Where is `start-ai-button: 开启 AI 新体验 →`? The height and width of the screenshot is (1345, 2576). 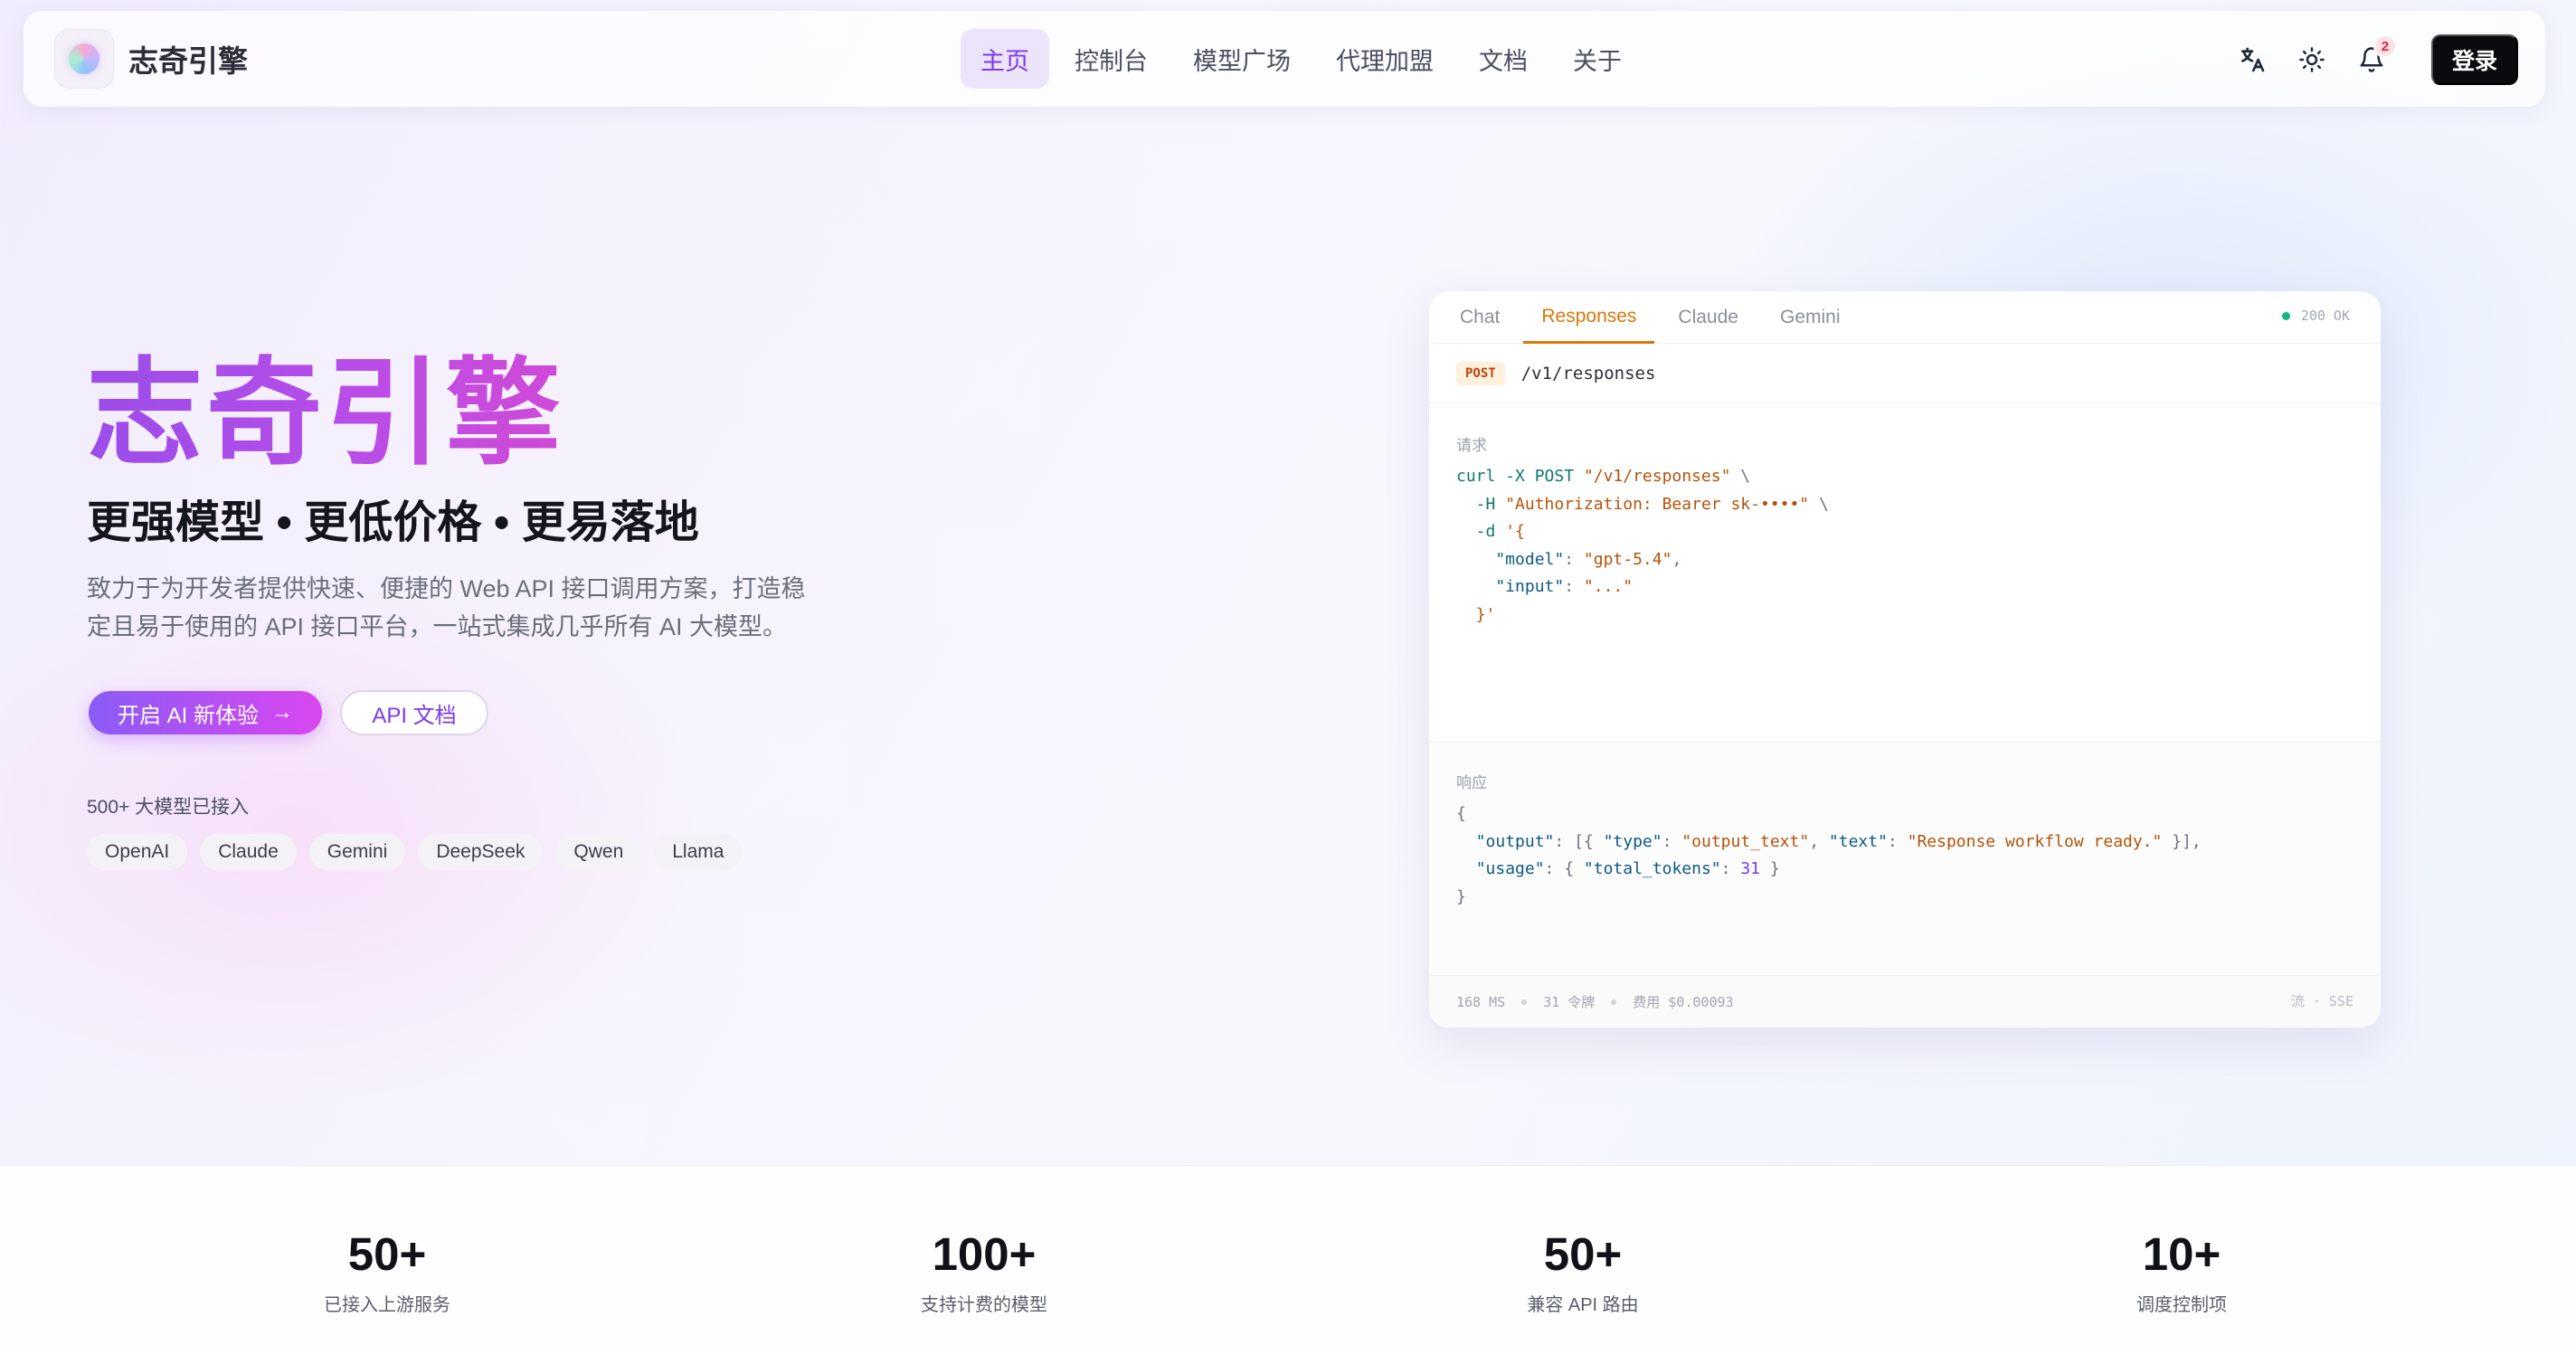 start-ai-button: 开启 AI 新体验 → is located at coordinates (206, 712).